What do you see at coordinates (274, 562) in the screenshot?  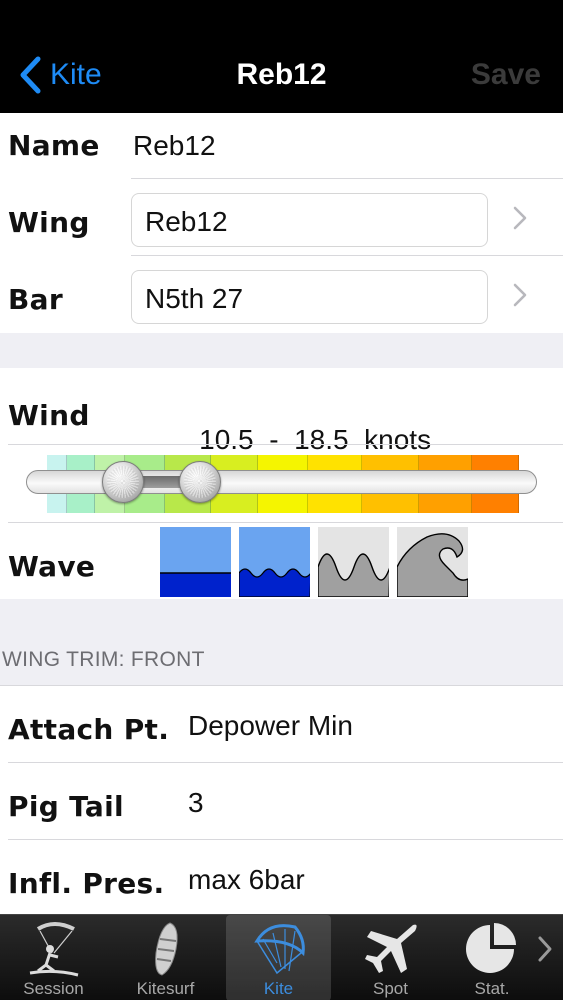 I see `small-wave-icon` at bounding box center [274, 562].